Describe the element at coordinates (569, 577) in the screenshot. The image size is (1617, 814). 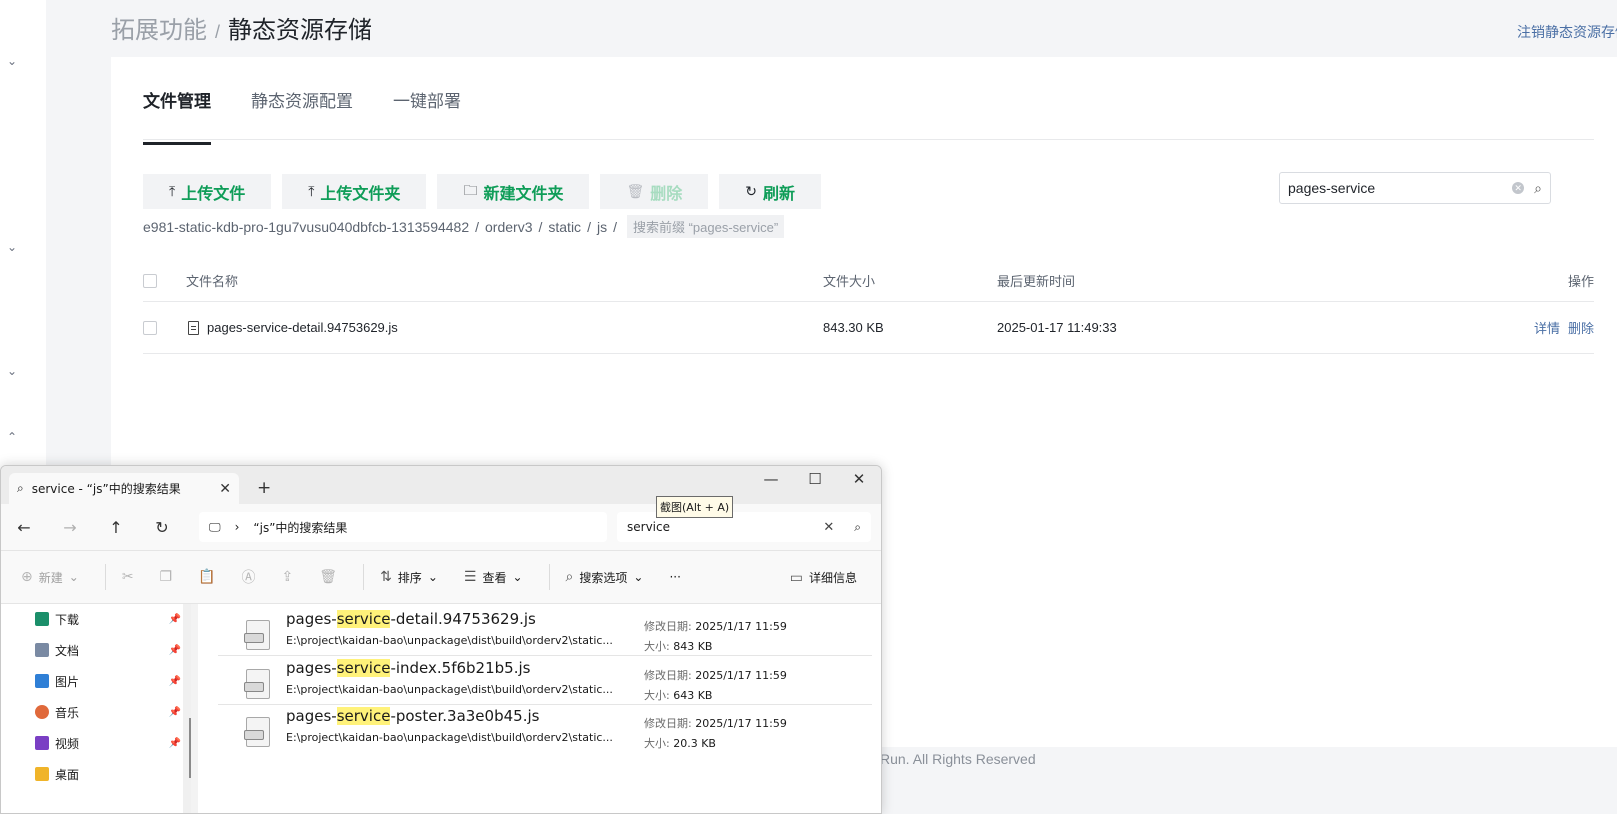
I see `search-options-icon: ⌕` at that location.